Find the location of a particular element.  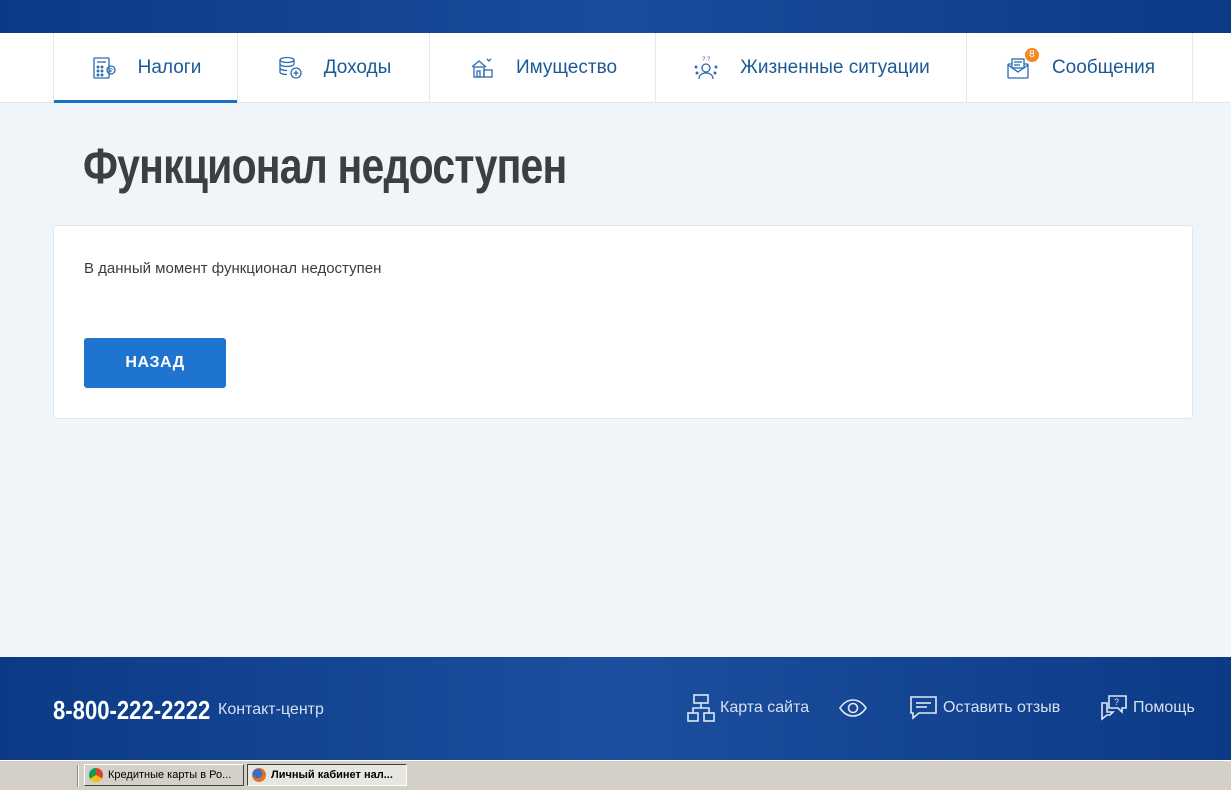

sitemap-icon is located at coordinates (701, 708).